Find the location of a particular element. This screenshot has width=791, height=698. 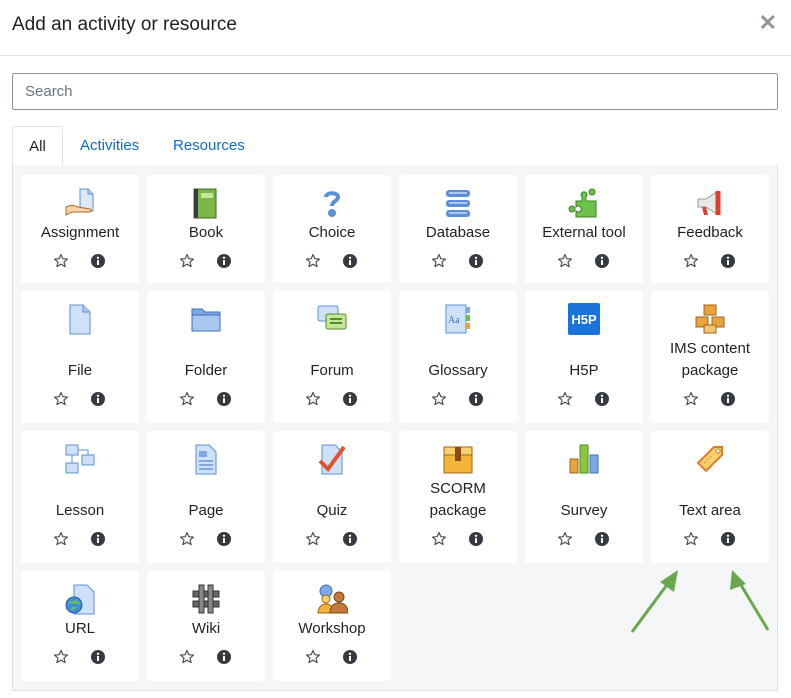

module-name: File is located at coordinates (80, 370).